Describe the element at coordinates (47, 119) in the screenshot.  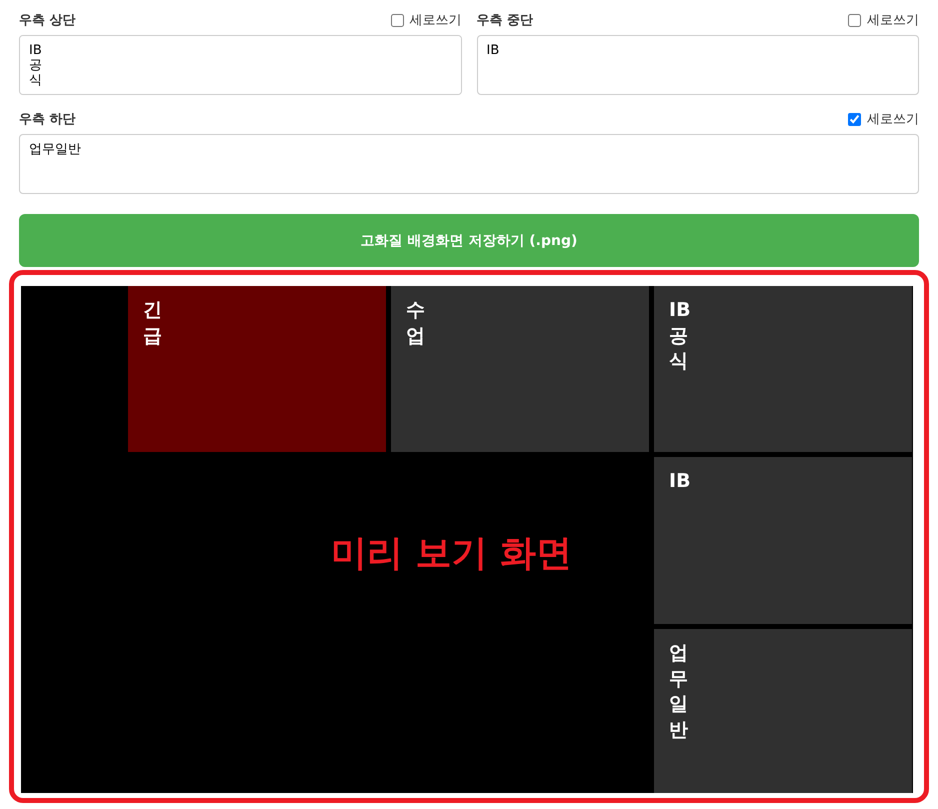
I see `field-label: 우측 하단` at that location.